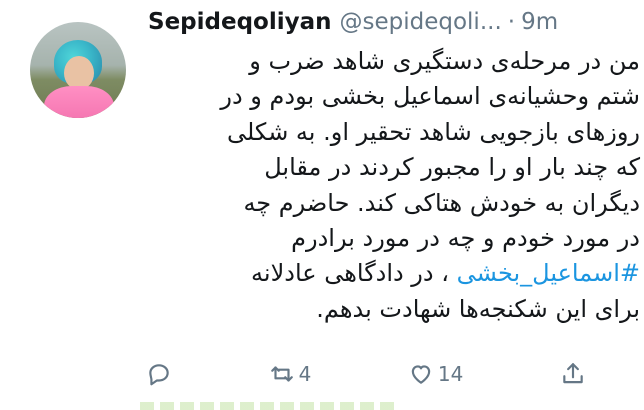 Image resolution: width=644 pixels, height=410 pixels. Describe the element at coordinates (305, 374) in the screenshot. I see `retweet-count: 4` at that location.